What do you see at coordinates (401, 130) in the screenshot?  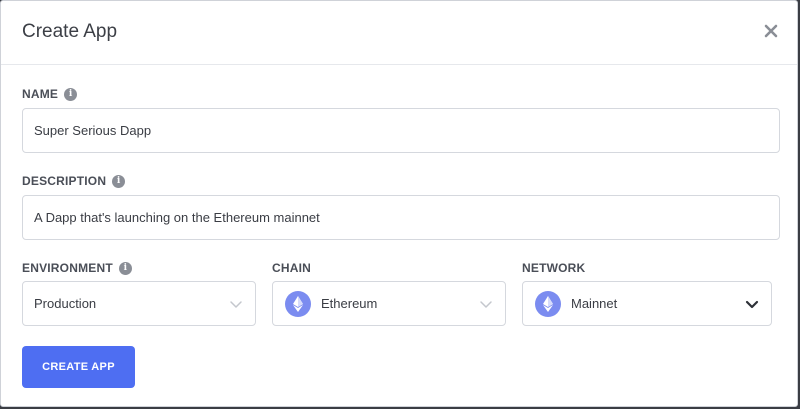 I see `name-input: Super Serious Dapp` at bounding box center [401, 130].